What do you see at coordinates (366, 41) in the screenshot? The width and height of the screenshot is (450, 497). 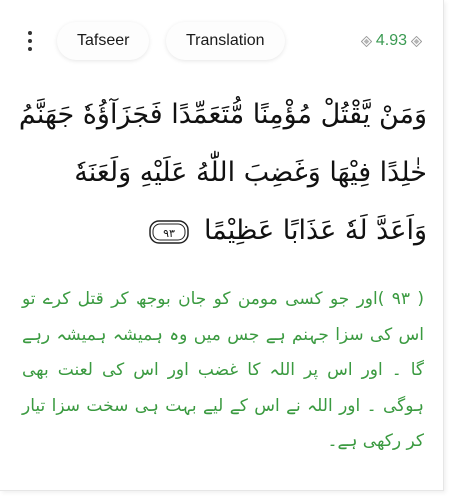 I see `diamond-left-icon` at bounding box center [366, 41].